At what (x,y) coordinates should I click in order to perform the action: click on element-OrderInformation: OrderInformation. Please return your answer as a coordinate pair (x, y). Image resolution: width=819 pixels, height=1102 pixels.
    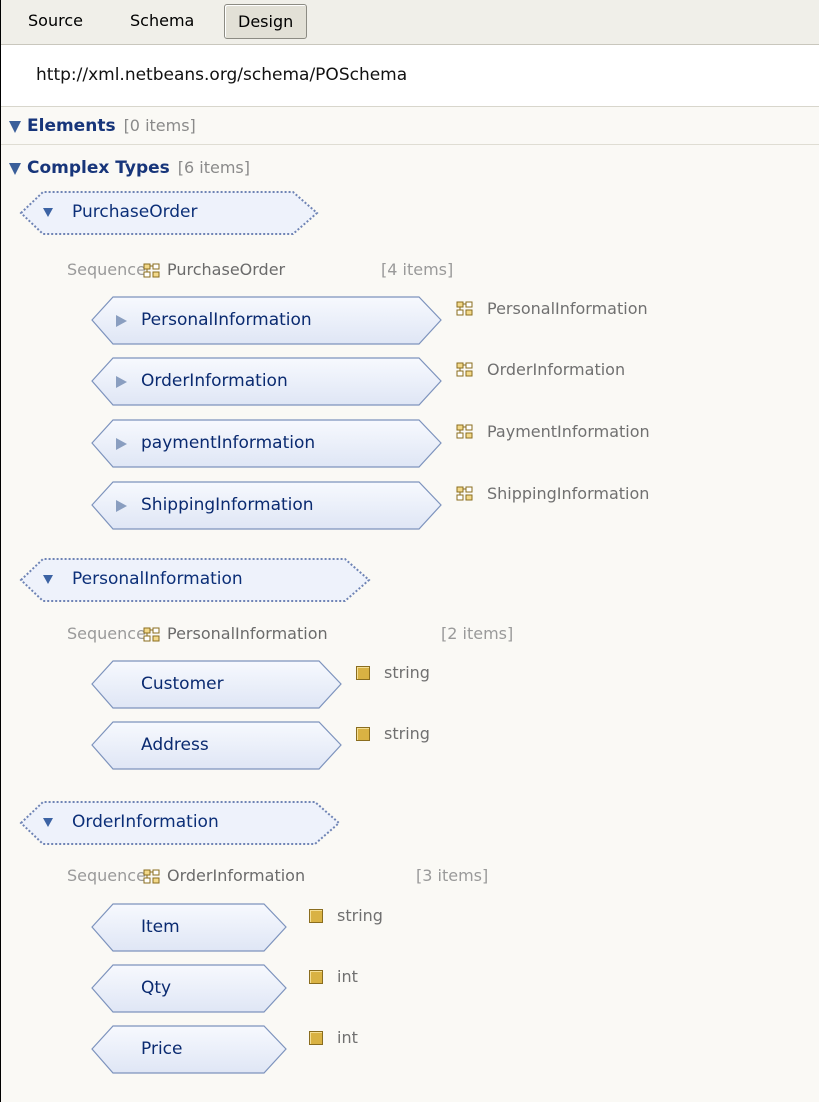
    Looking at the image, I should click on (267, 382).